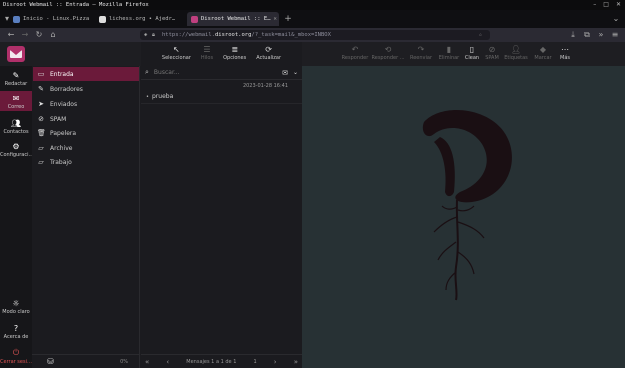 The width and height of the screenshot is (625, 368). Describe the element at coordinates (153, 35) in the screenshot. I see `lock-icon: 🔒︎` at that location.